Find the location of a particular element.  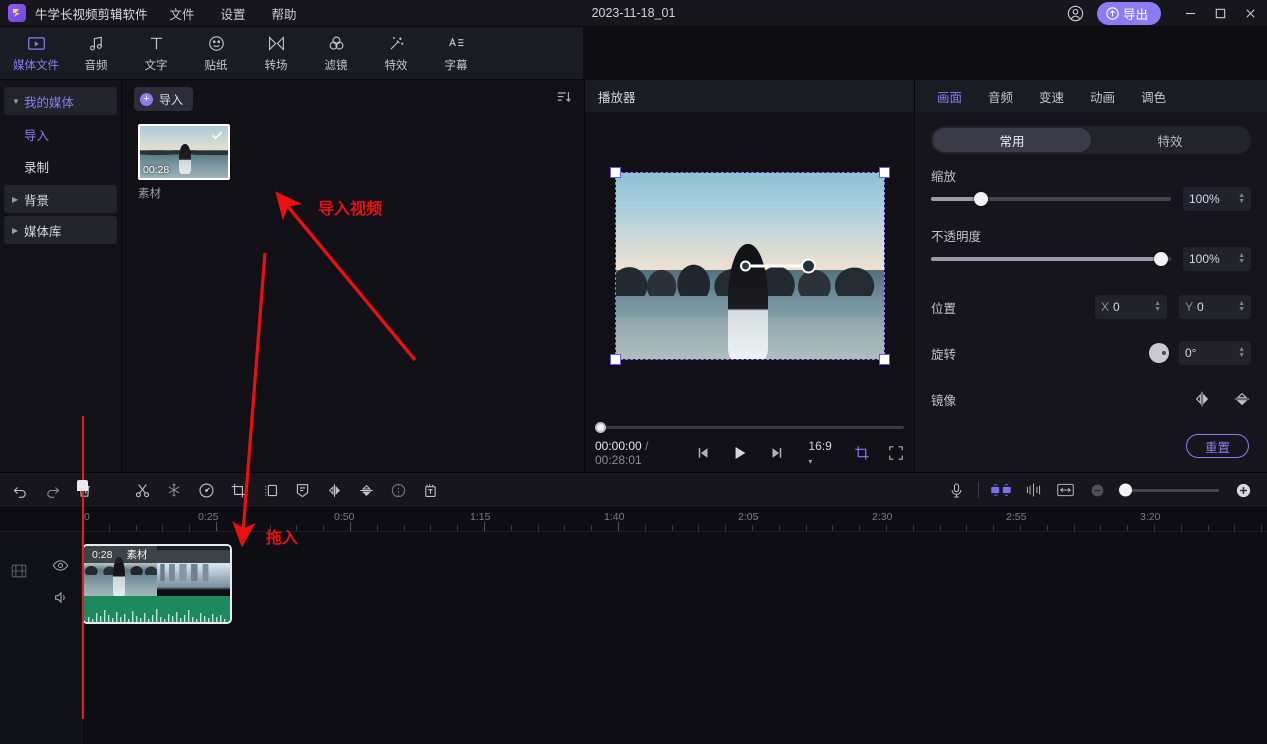

freeze-snowflake-icon is located at coordinates (174, 490).